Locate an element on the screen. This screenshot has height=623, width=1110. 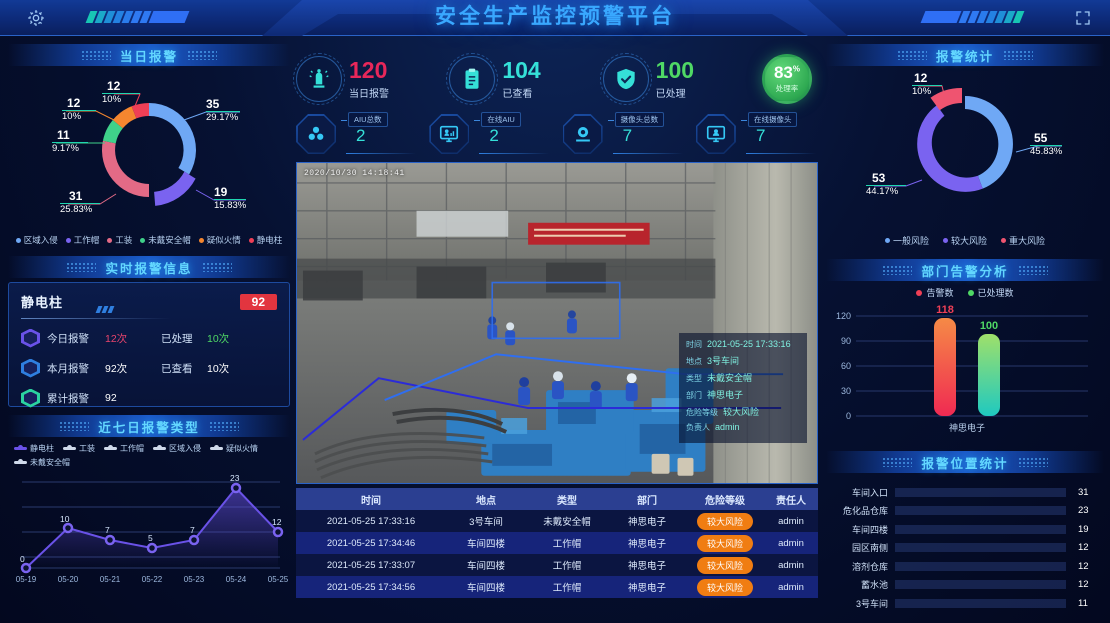
svg-text: 30 is located at coordinates (846, 391).